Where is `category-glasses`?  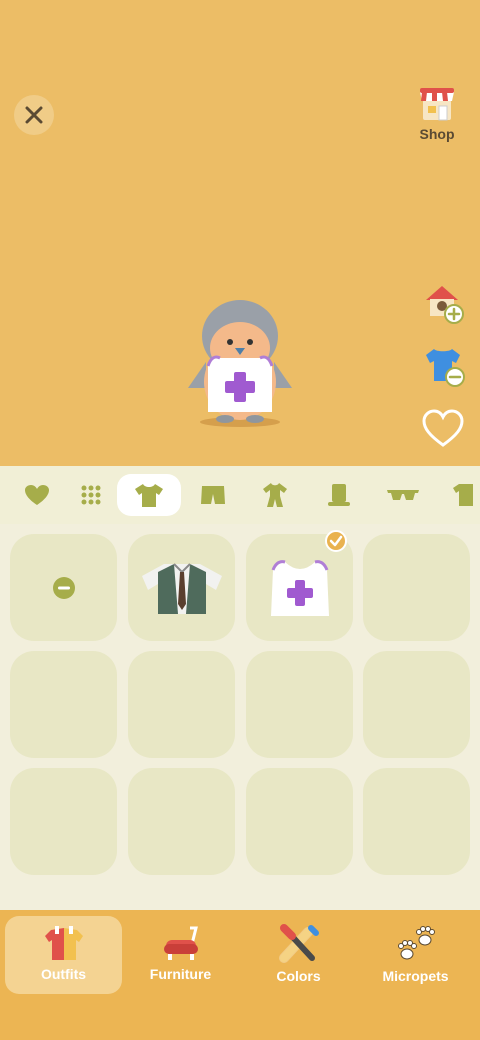
category-glasses is located at coordinates (403, 495).